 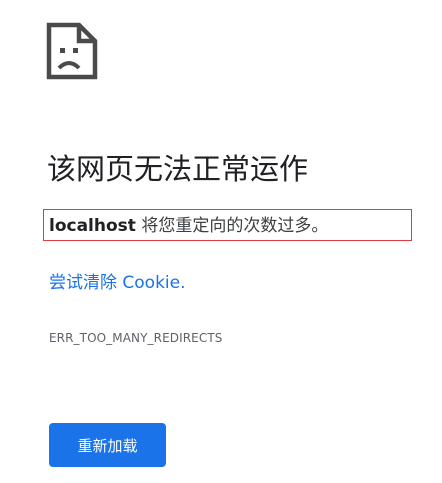 I want to click on clear-cookies-link: 尝试清除 Cookie., so click(x=117, y=283).